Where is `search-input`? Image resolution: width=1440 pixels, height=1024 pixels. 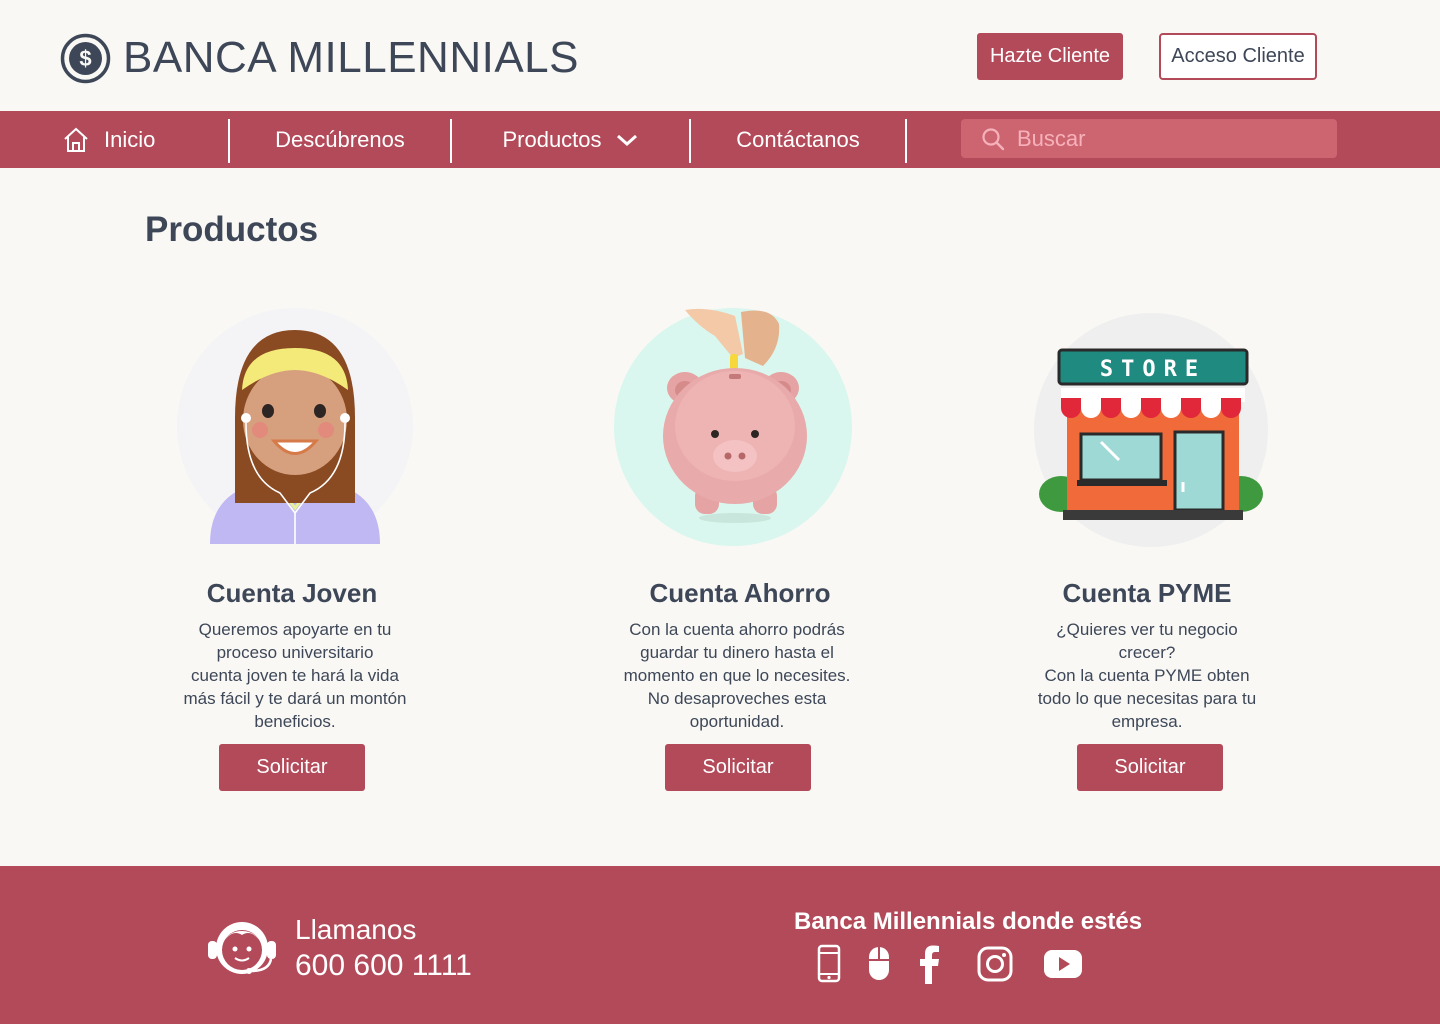
search-input is located at coordinates (1167, 138).